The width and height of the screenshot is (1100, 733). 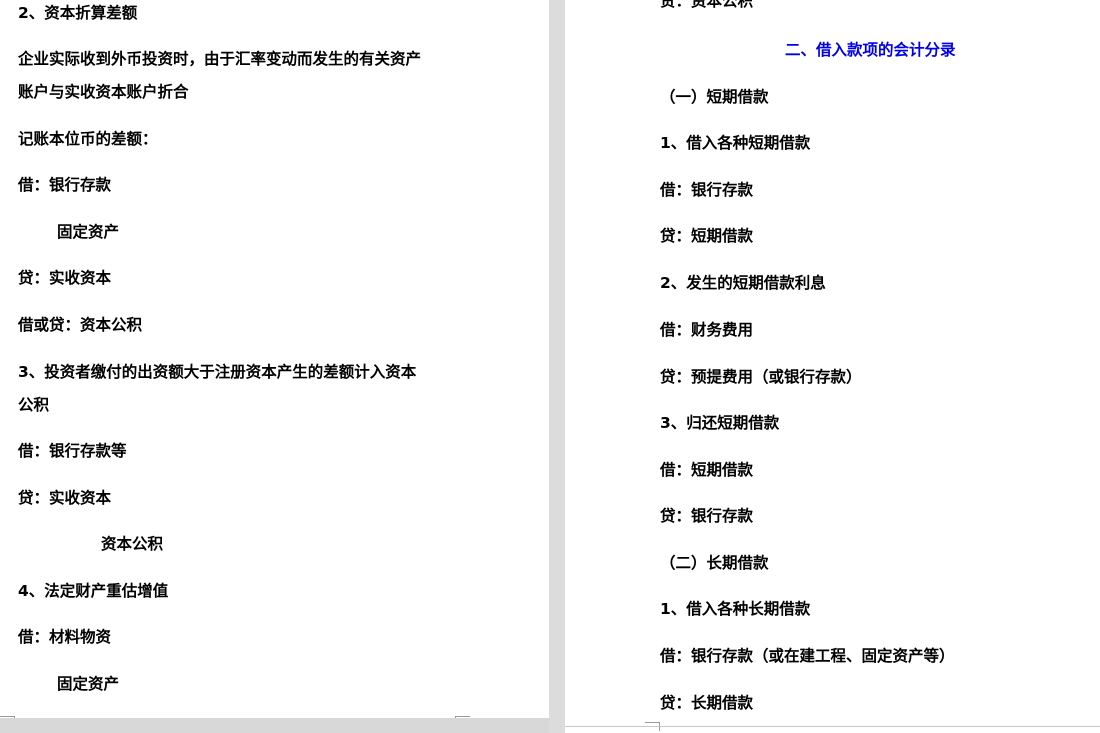 What do you see at coordinates (34, 405) in the screenshot?
I see `text-line: 公积` at bounding box center [34, 405].